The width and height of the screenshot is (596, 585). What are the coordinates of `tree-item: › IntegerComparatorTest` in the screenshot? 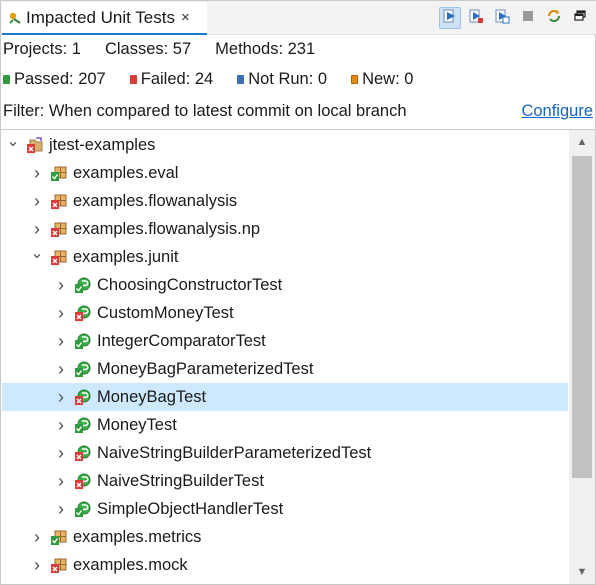 It's located at (285, 341).